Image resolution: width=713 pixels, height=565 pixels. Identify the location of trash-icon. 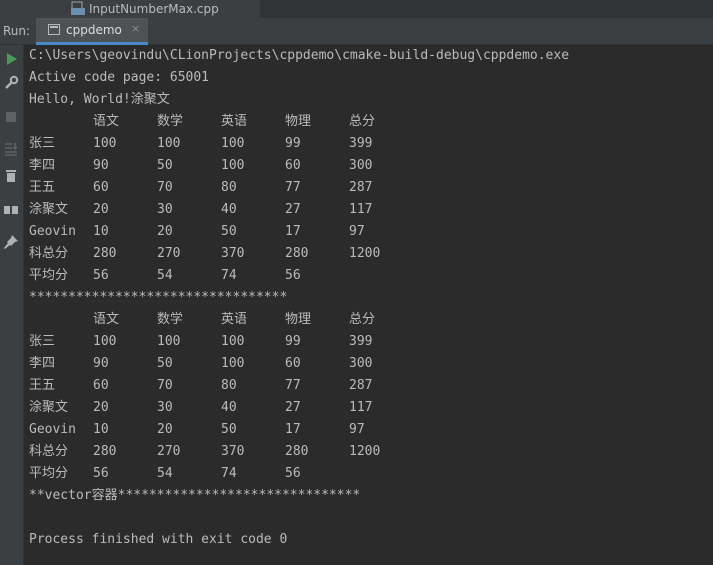
(11, 176).